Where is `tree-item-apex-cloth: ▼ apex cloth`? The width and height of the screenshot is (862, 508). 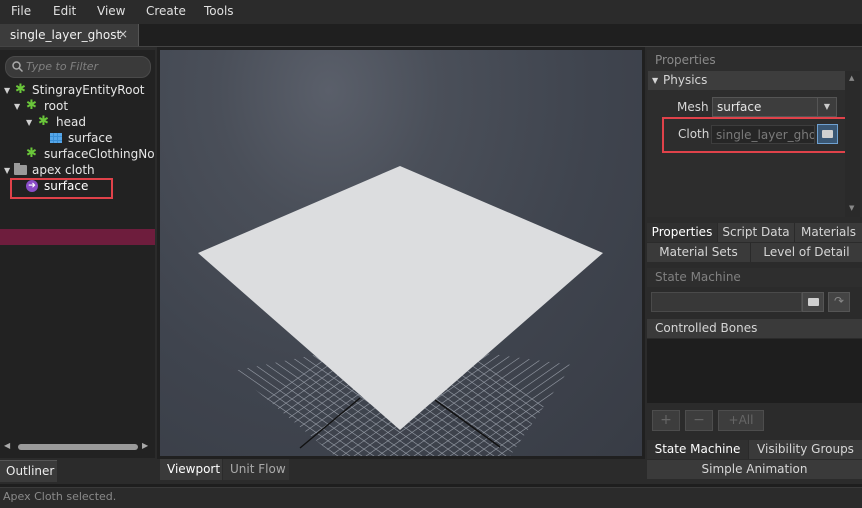 tree-item-apex-cloth: ▼ apex cloth is located at coordinates (77, 171).